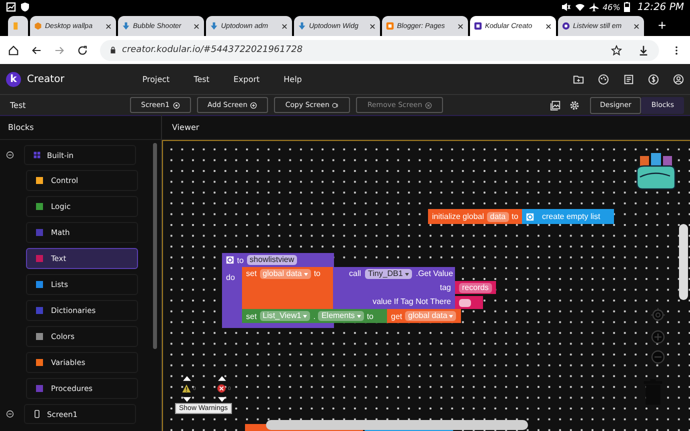 This screenshot has height=431, width=690. What do you see at coordinates (13, 50) in the screenshot?
I see `home-icon` at bounding box center [13, 50].